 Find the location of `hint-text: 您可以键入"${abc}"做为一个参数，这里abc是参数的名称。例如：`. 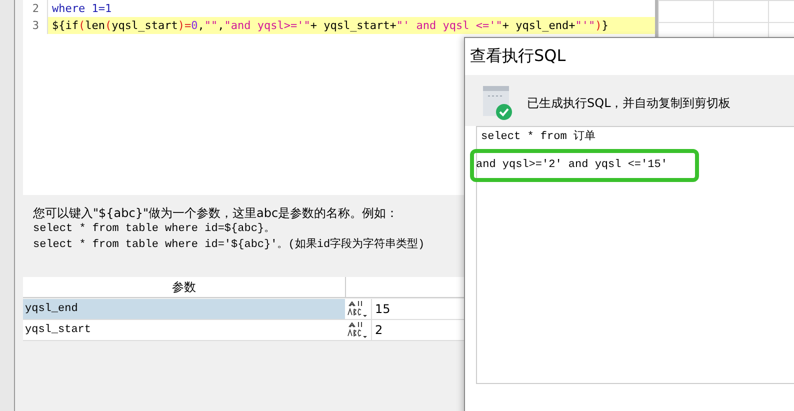

hint-text: 您可以键入"${abc}"做为一个参数，这里abc是参数的名称。例如： is located at coordinates (216, 213).